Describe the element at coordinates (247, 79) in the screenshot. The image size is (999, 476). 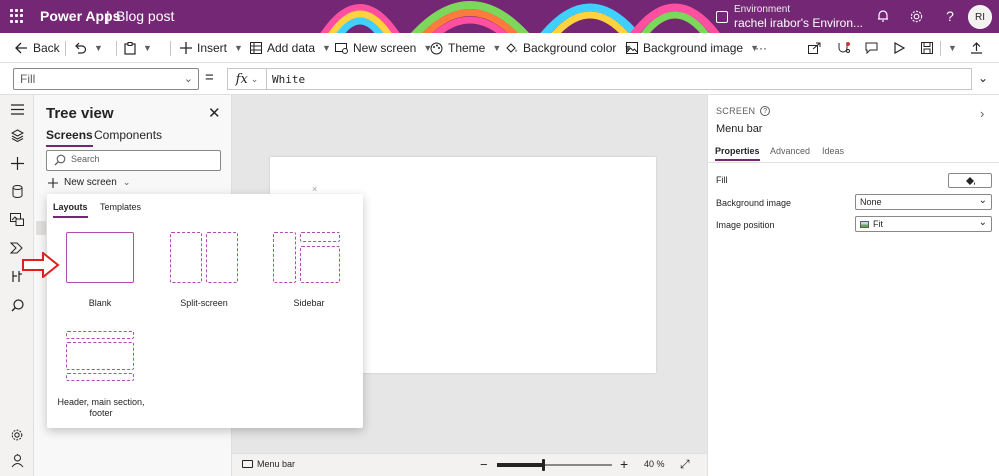
I see `function-button: fx ⌄` at that location.